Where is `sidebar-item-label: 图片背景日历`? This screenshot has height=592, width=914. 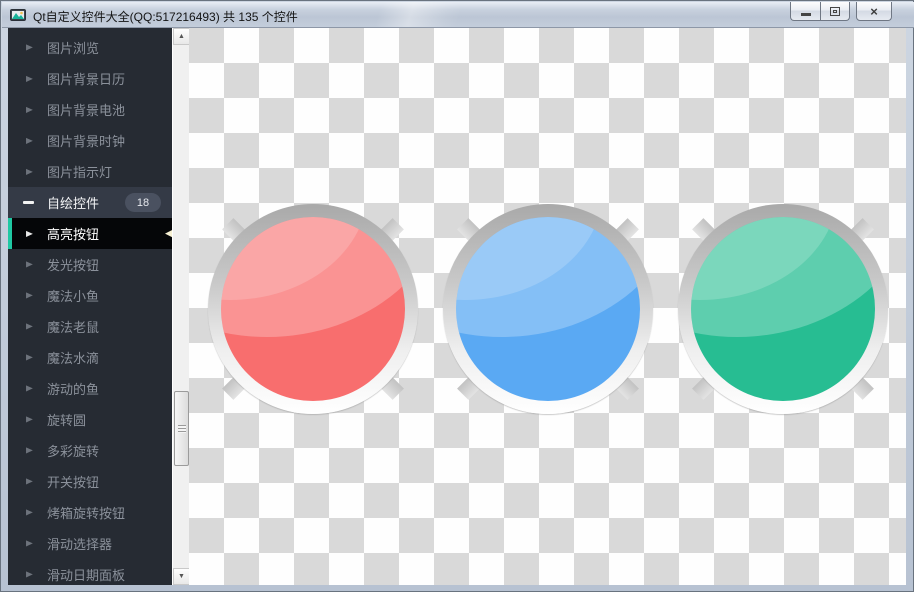 sidebar-item-label: 图片背景日历 is located at coordinates (86, 79).